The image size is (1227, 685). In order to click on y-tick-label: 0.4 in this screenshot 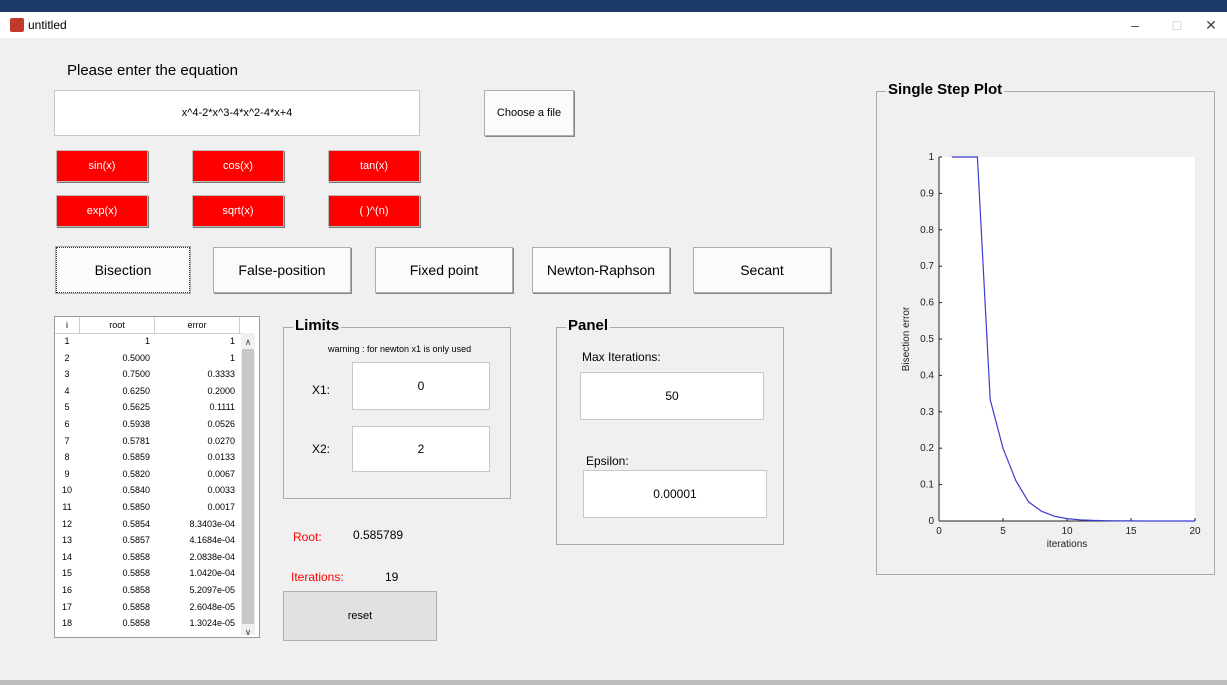, I will do `click(927, 375)`.